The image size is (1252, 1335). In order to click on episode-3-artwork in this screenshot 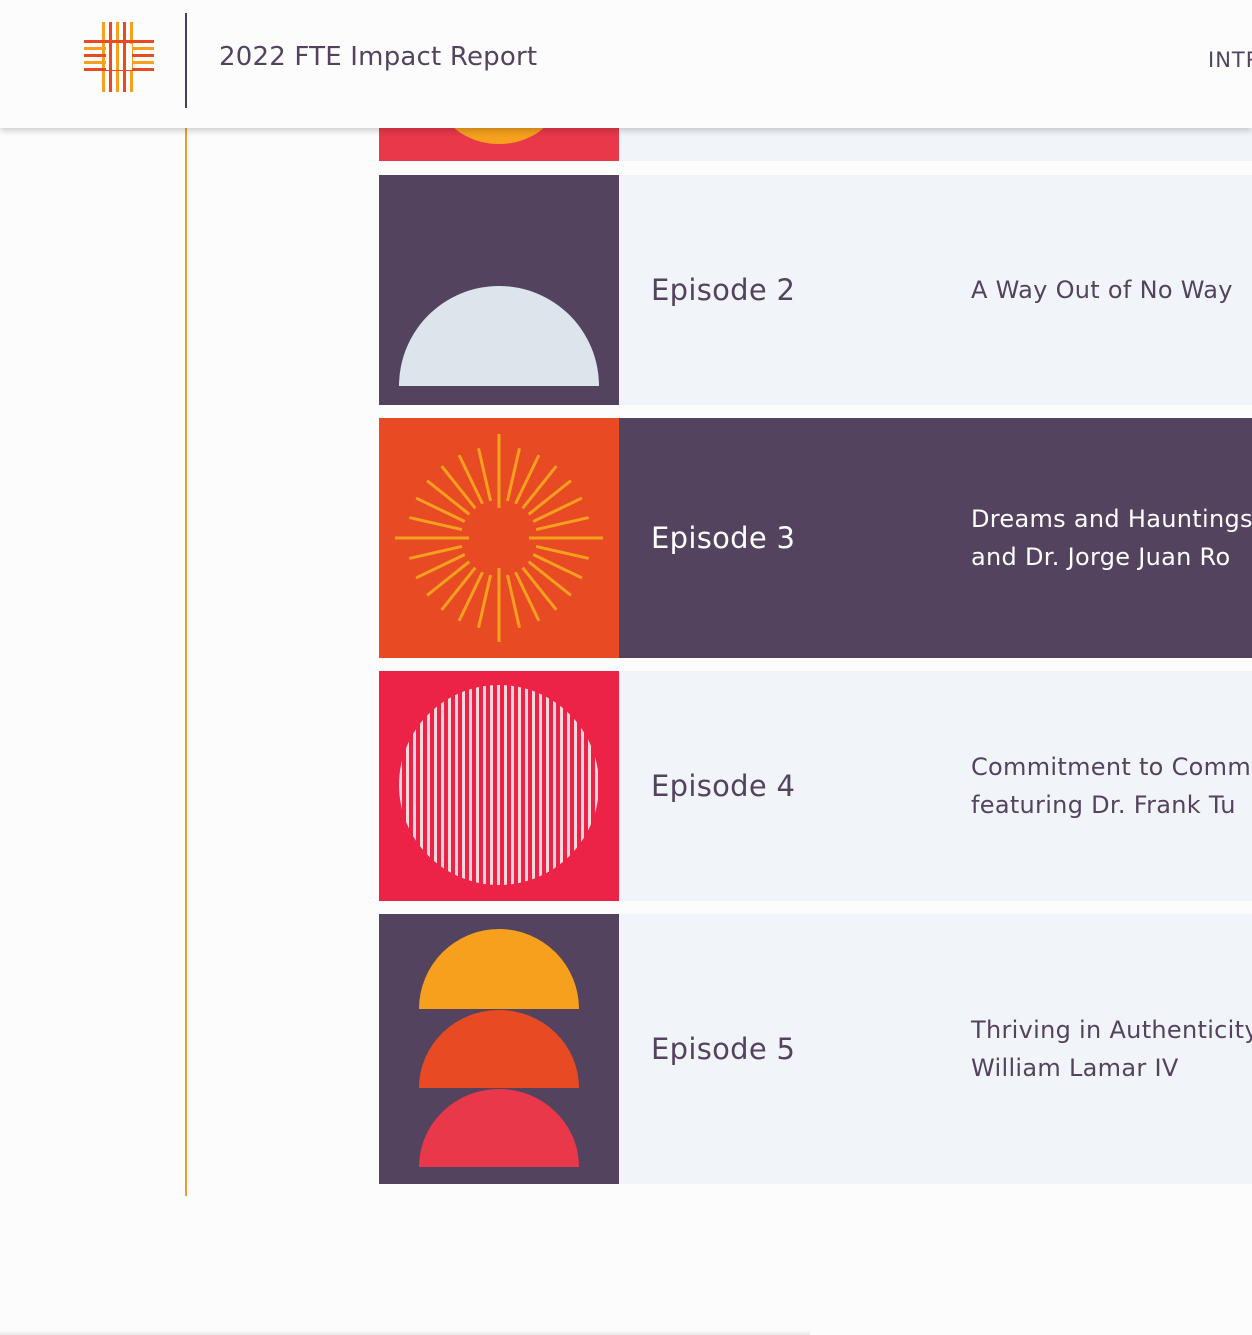, I will do `click(499, 538)`.